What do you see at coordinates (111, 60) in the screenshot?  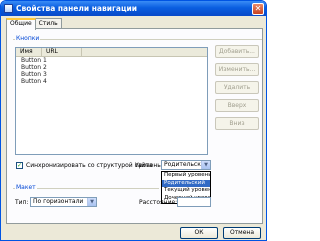 I see `list-item: Button 1` at bounding box center [111, 60].